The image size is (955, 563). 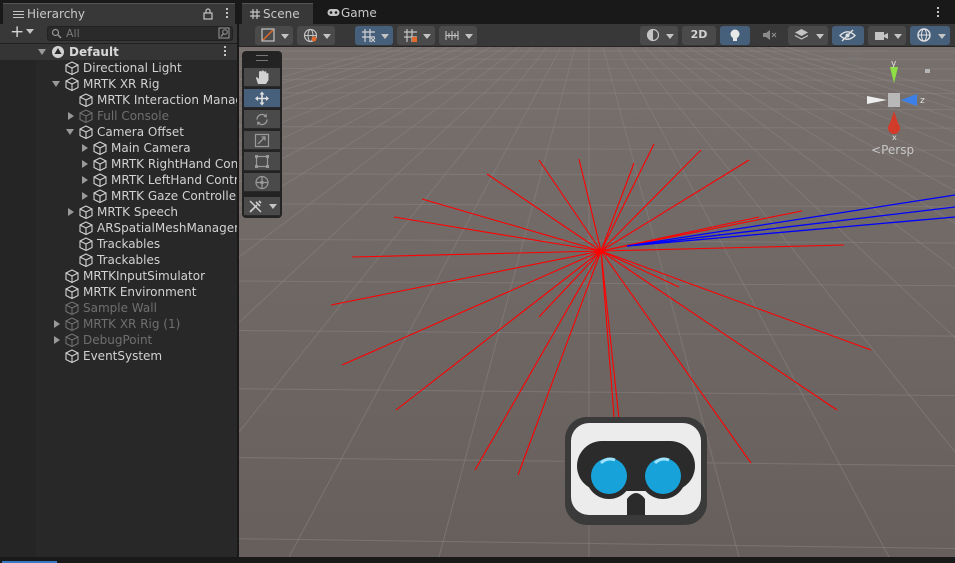 What do you see at coordinates (118, 324) in the screenshot?
I see `hierarchy-item: MRTK XR Rig (1)` at bounding box center [118, 324].